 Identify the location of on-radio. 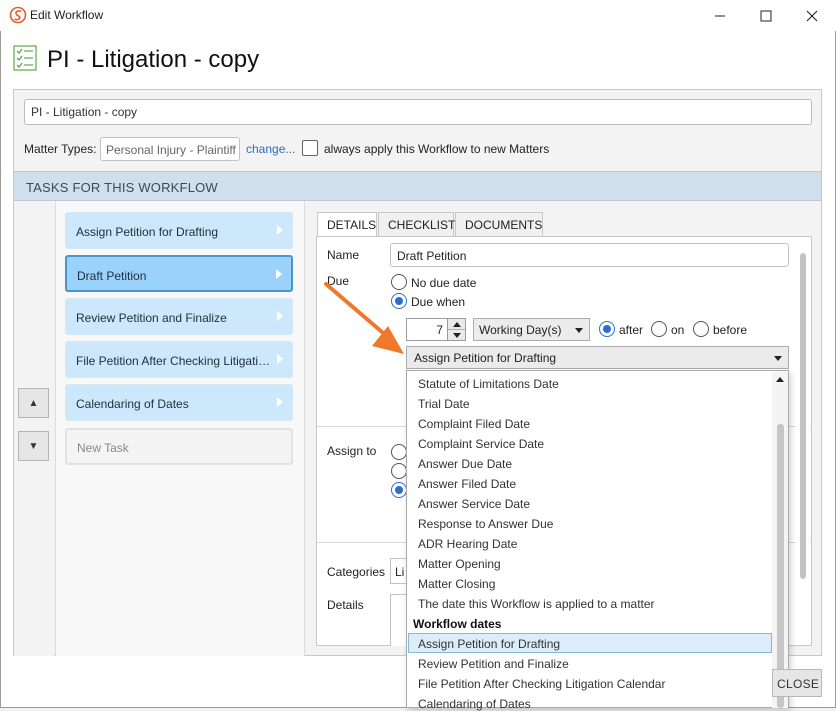
(659, 329).